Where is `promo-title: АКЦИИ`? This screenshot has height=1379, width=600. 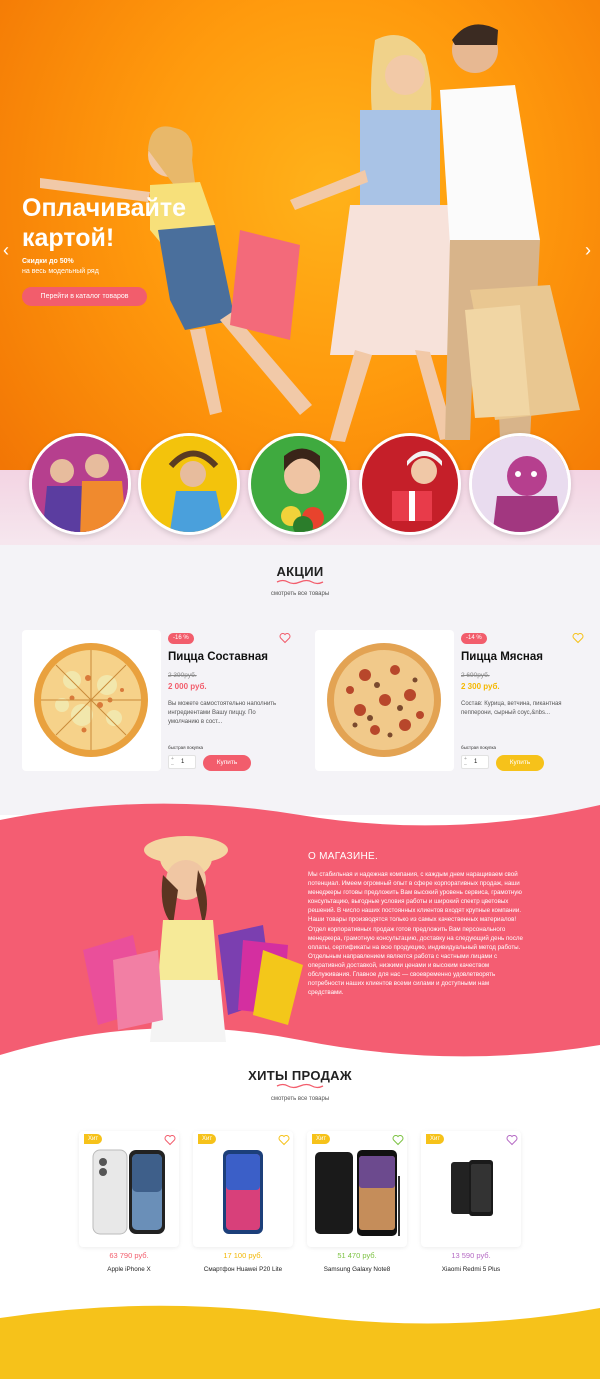
promo-title: АКЦИИ is located at coordinates (300, 571).